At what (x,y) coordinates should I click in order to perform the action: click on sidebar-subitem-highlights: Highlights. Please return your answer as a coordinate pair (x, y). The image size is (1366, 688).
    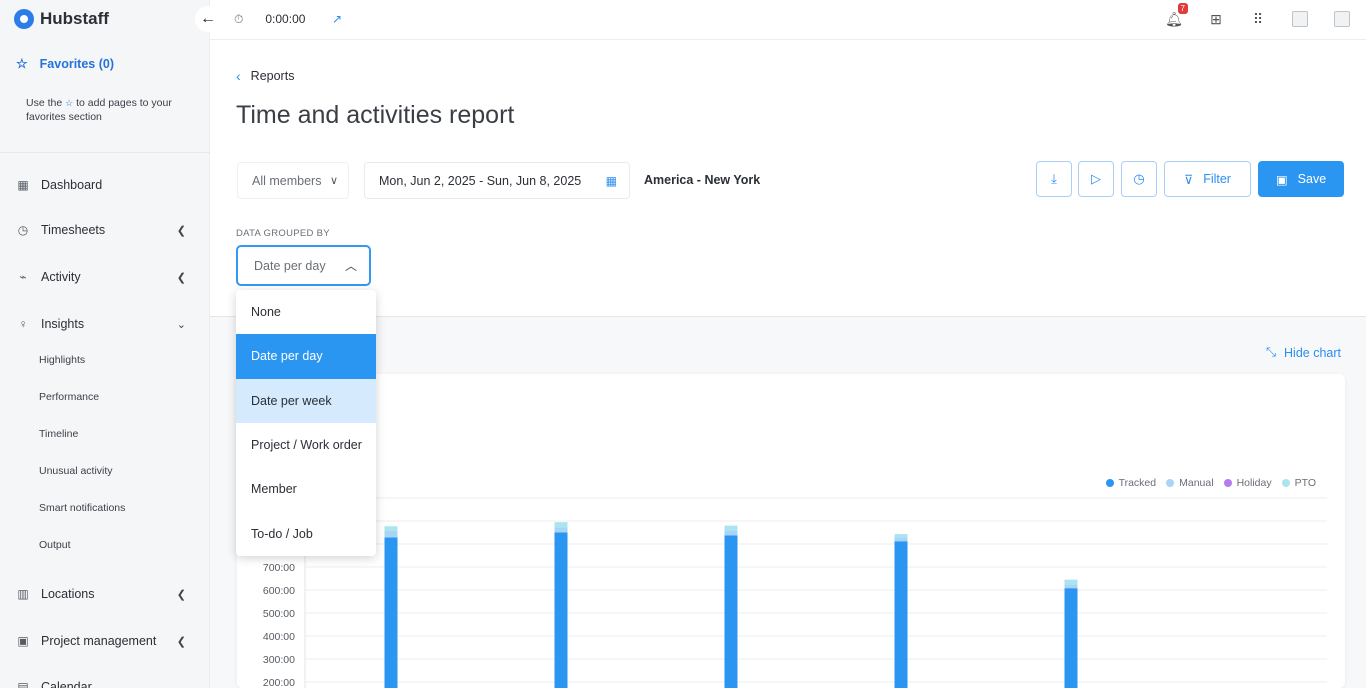
    Looking at the image, I should click on (62, 360).